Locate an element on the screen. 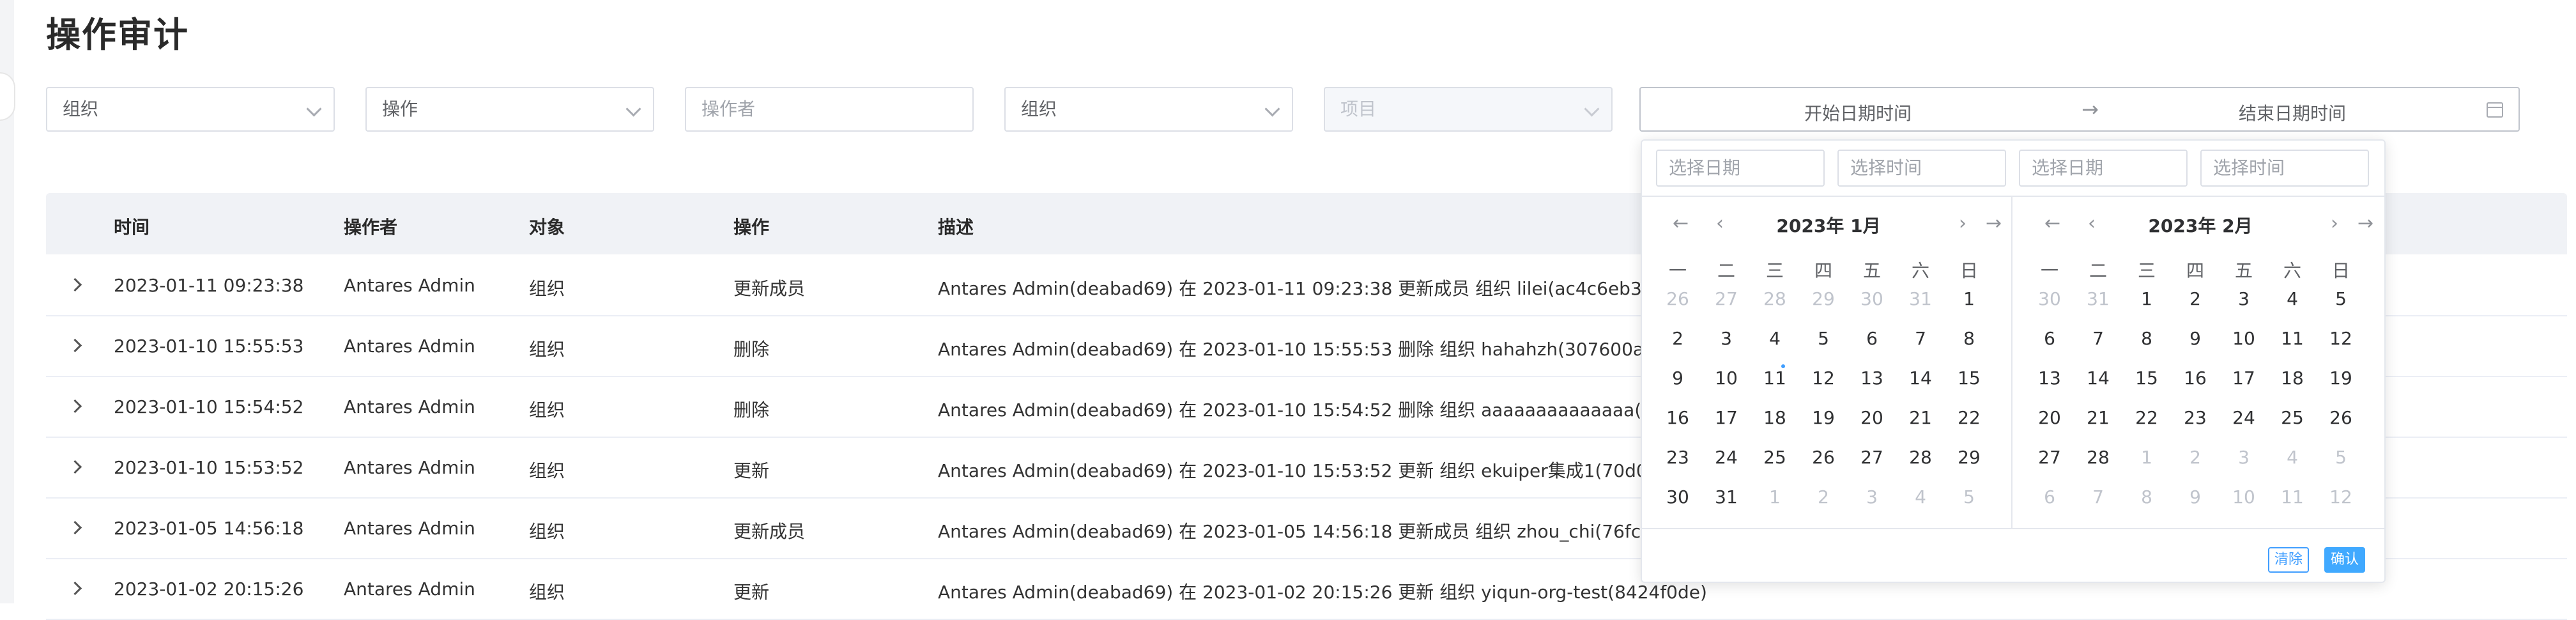 The height and width of the screenshot is (620, 2576). start-date-placeholder: 开始日期时间 is located at coordinates (1858, 112).